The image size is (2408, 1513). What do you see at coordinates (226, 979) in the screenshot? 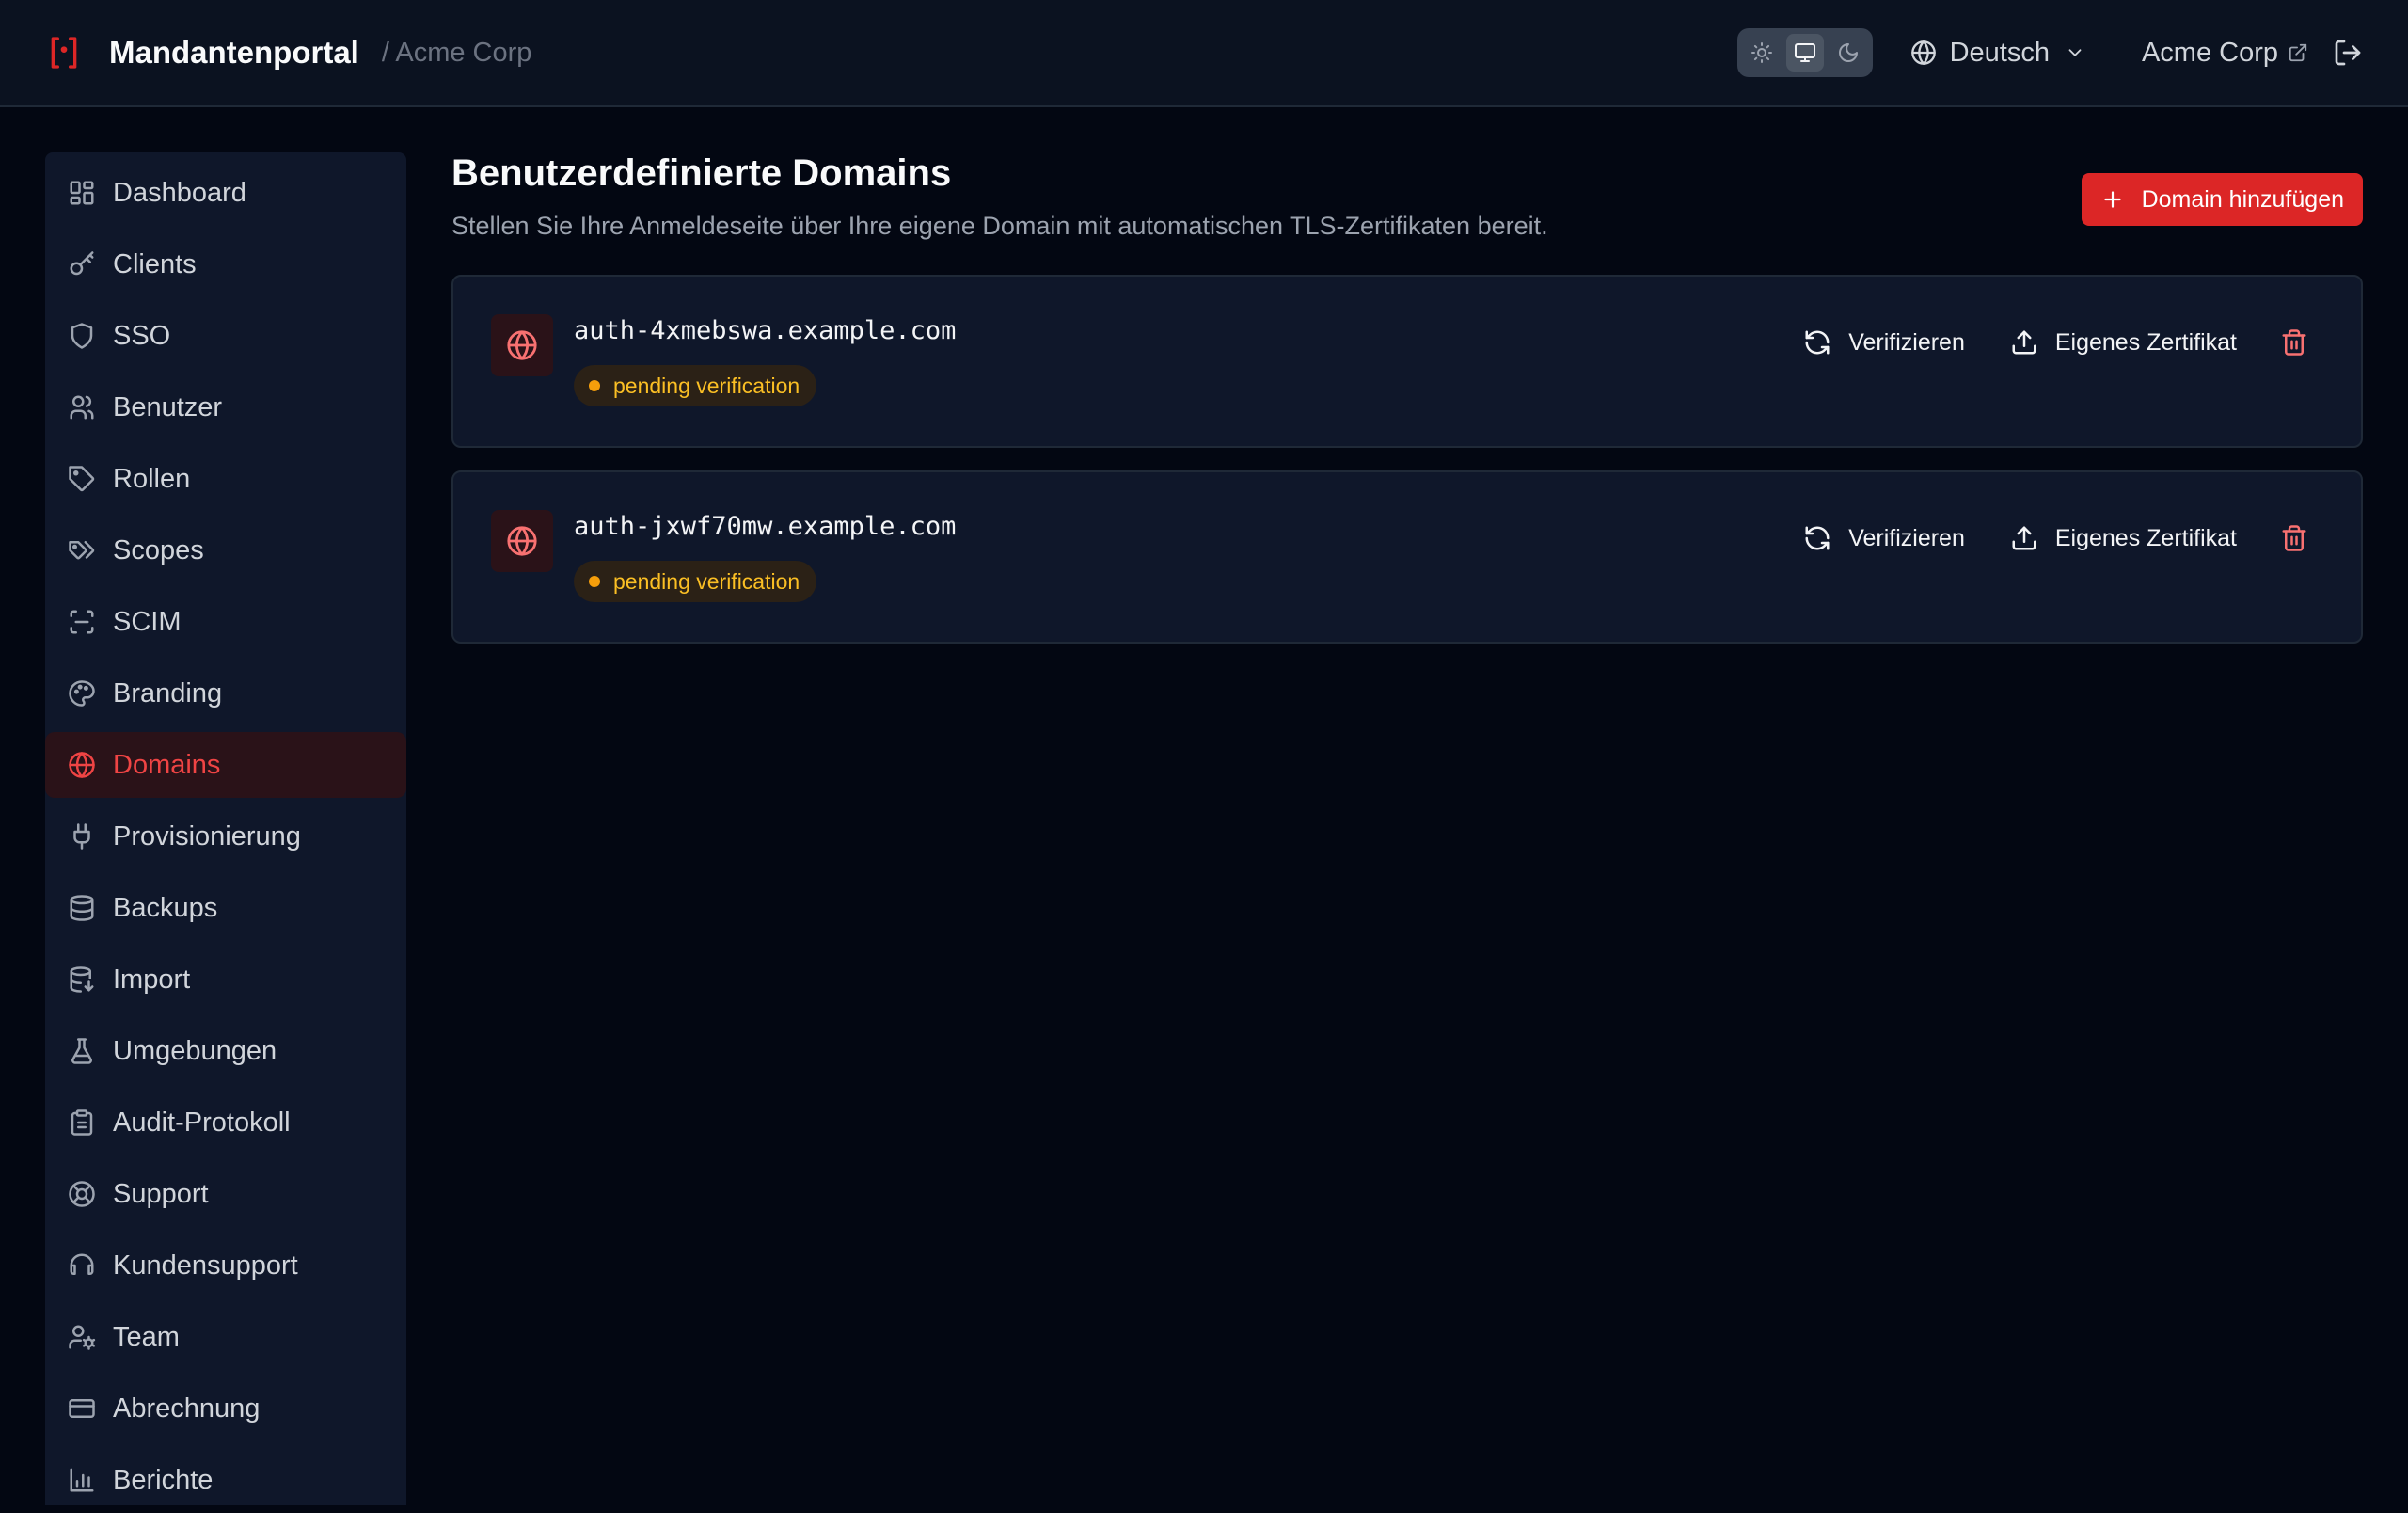
I see `sidebar-item-import: Import` at bounding box center [226, 979].